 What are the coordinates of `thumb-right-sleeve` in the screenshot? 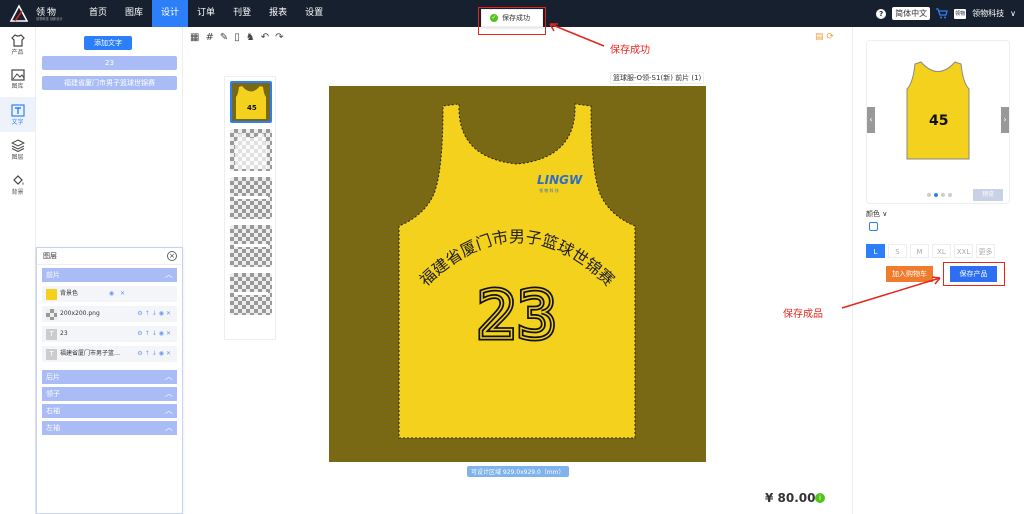 It's located at (251, 246).